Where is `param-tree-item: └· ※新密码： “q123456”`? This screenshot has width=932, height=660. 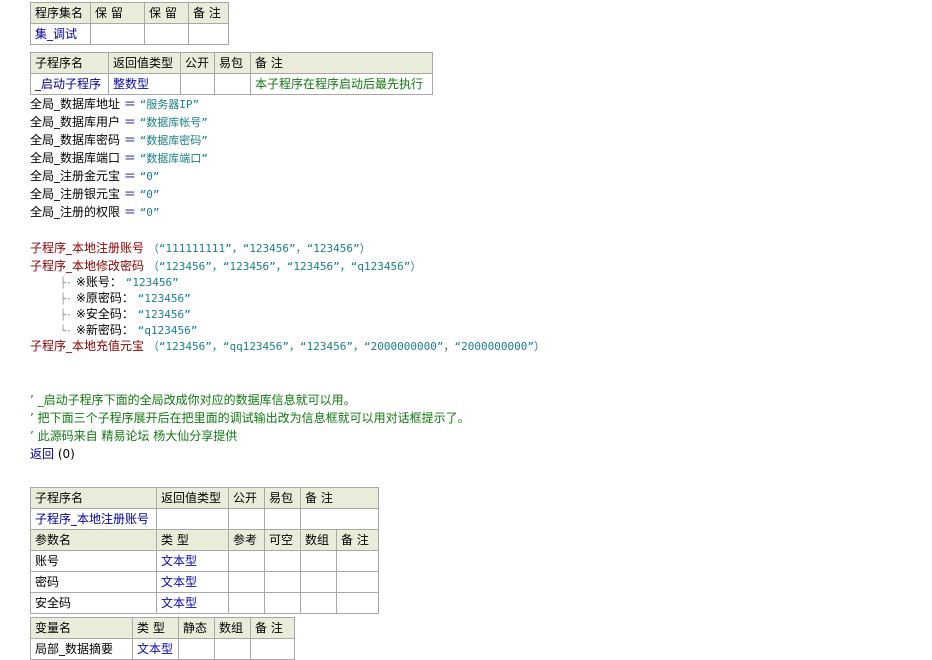 param-tree-item: └· ※新密码： “q123456” is located at coordinates (128, 330).